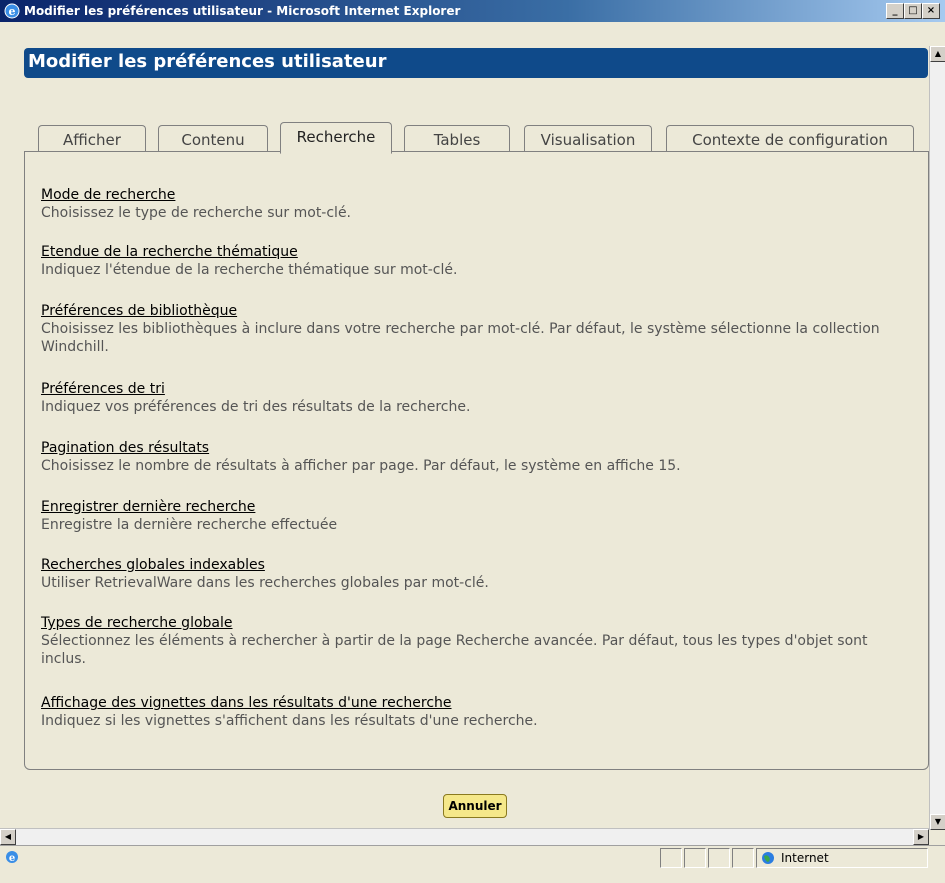 Image resolution: width=945 pixels, height=883 pixels. I want to click on horizontal-scrollbar: ◀ ▶, so click(464, 836).